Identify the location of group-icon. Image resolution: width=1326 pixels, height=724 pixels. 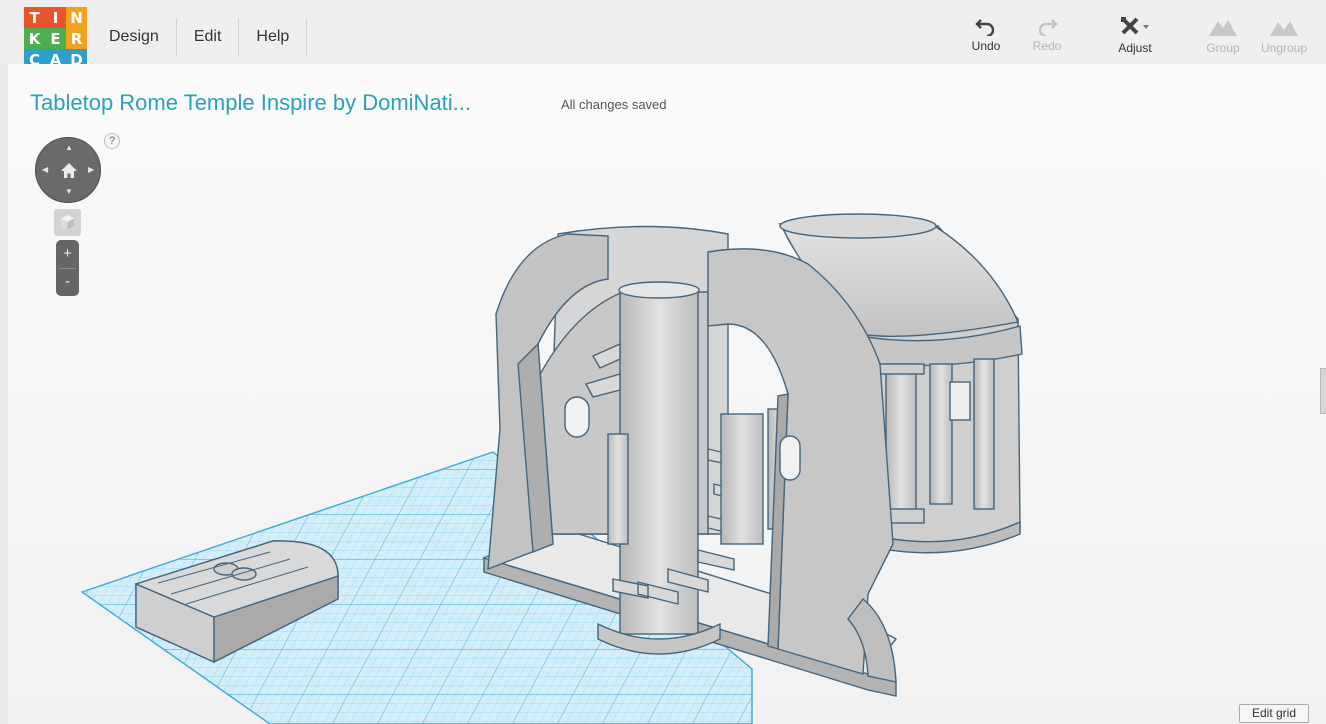
(1223, 28).